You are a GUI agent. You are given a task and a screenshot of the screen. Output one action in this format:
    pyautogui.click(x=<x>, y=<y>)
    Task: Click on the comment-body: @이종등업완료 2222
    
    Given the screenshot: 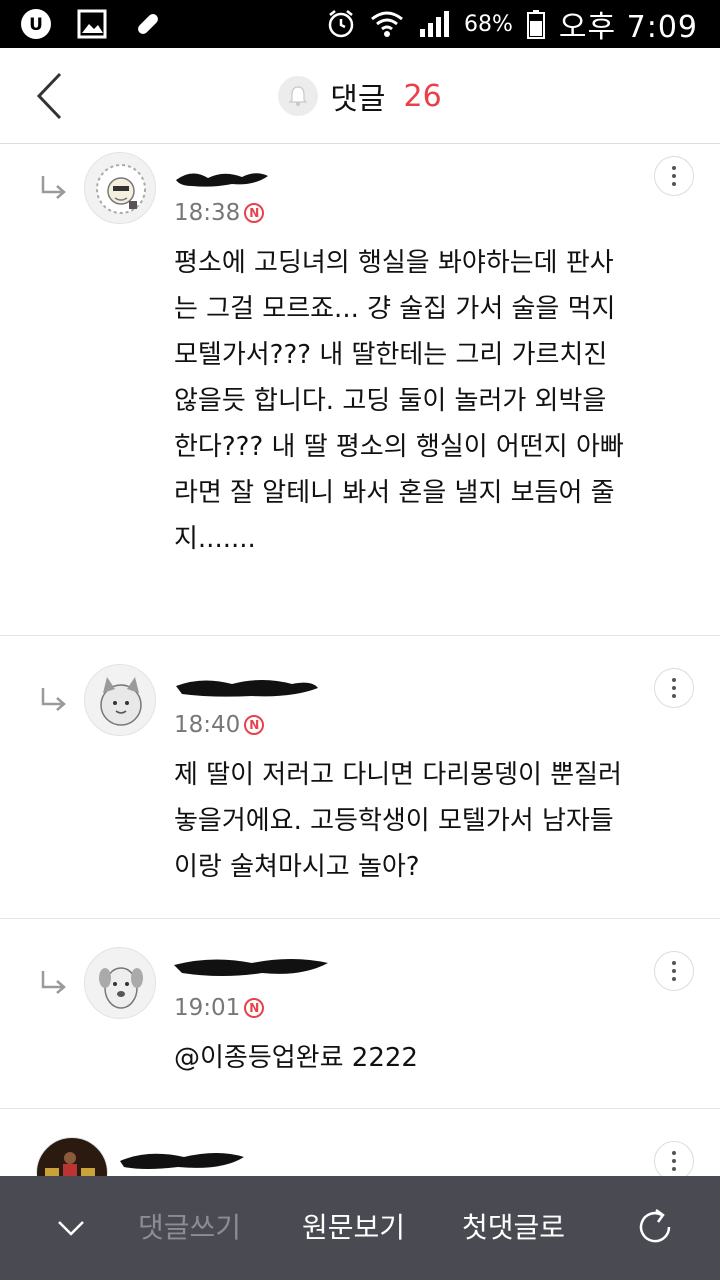 What is the action you would take?
    pyautogui.click(x=296, y=1058)
    